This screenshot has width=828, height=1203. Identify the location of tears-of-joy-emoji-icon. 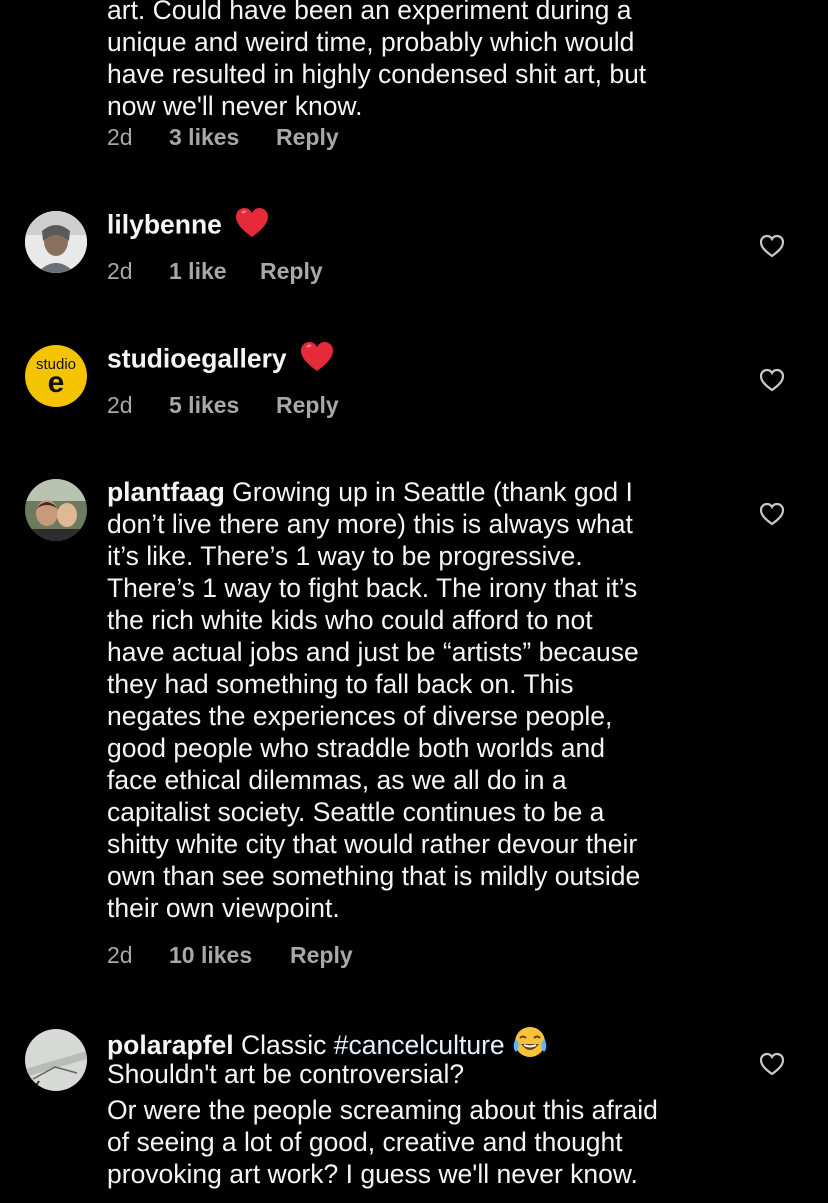
(530, 1046).